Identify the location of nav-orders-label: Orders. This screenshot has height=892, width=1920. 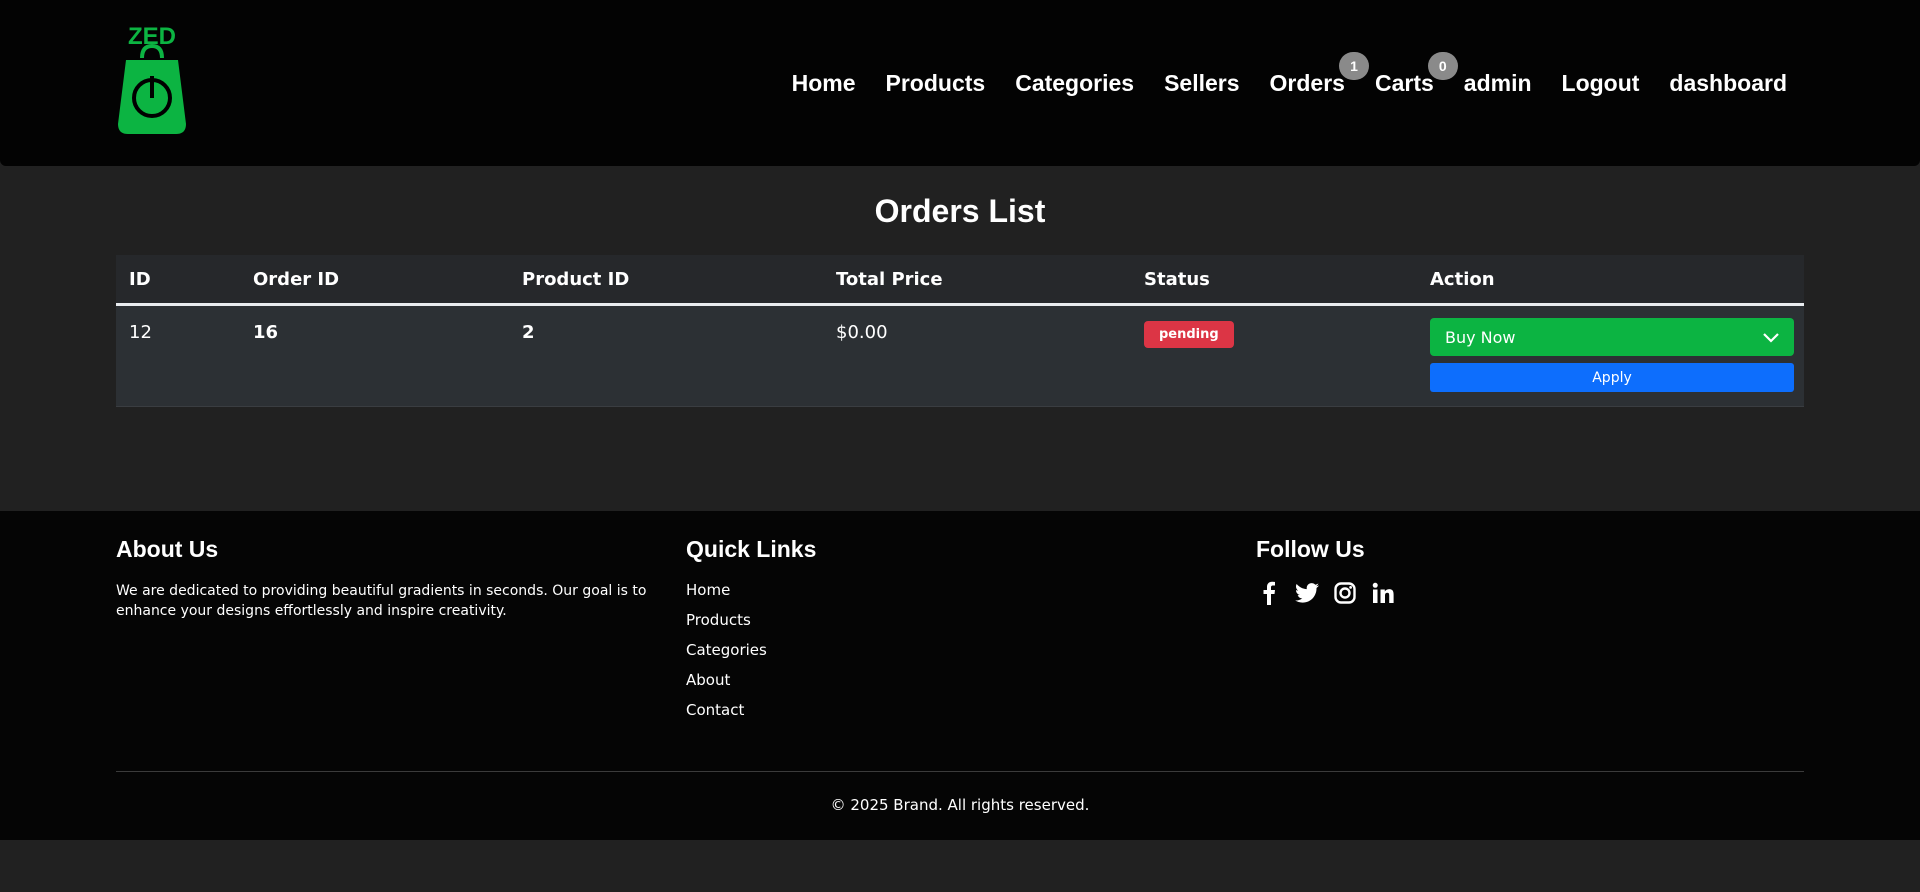
(1307, 83).